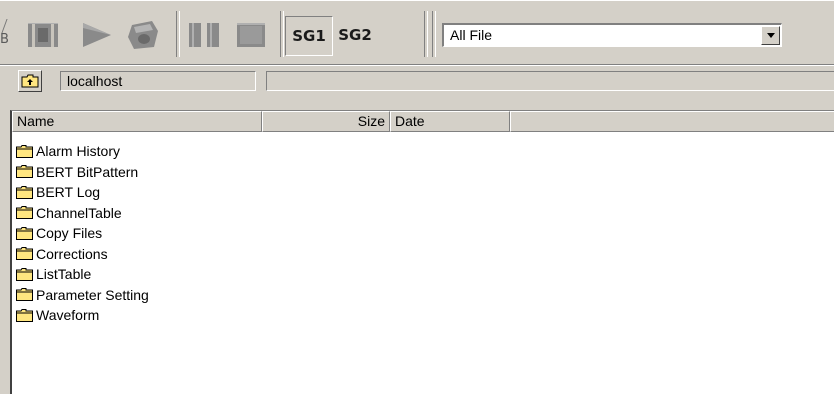 The width and height of the screenshot is (834, 394). Describe the element at coordinates (423, 172) in the screenshot. I see `list-item: BERT BitPattern` at that location.